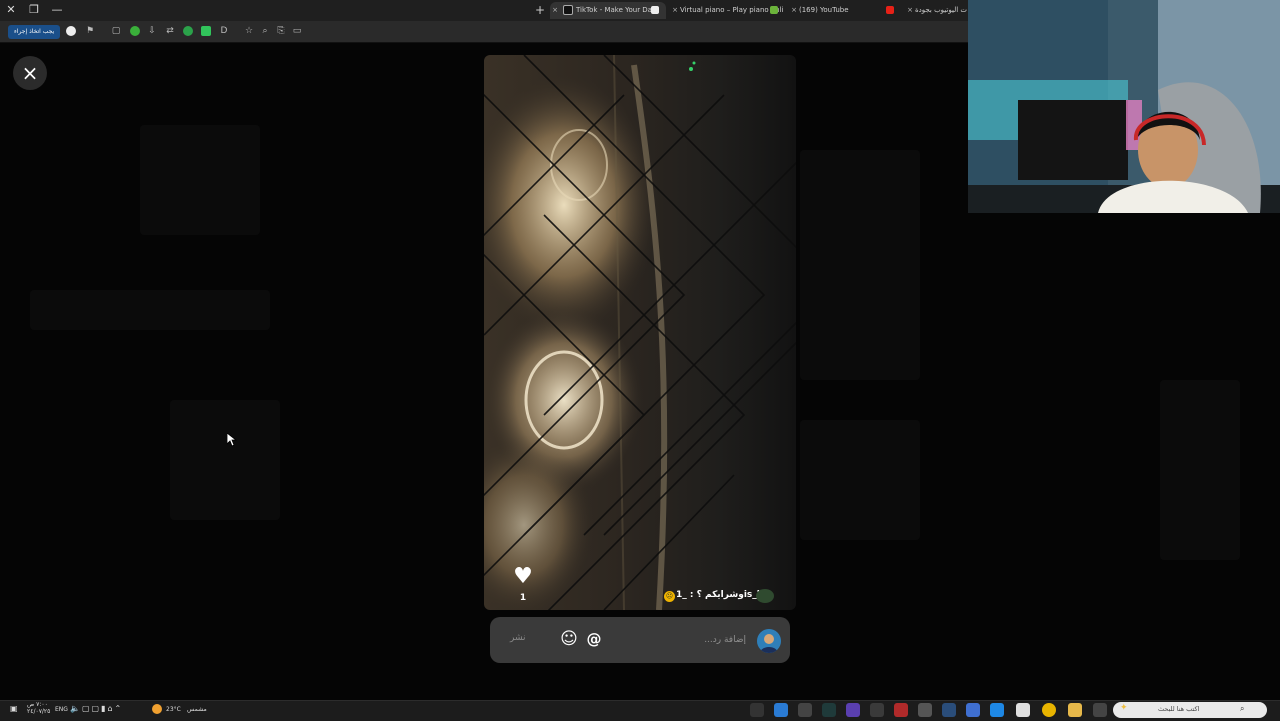  What do you see at coordinates (37, 704) in the screenshot?
I see `clock-time: ٧:٠٠ ص` at bounding box center [37, 704].